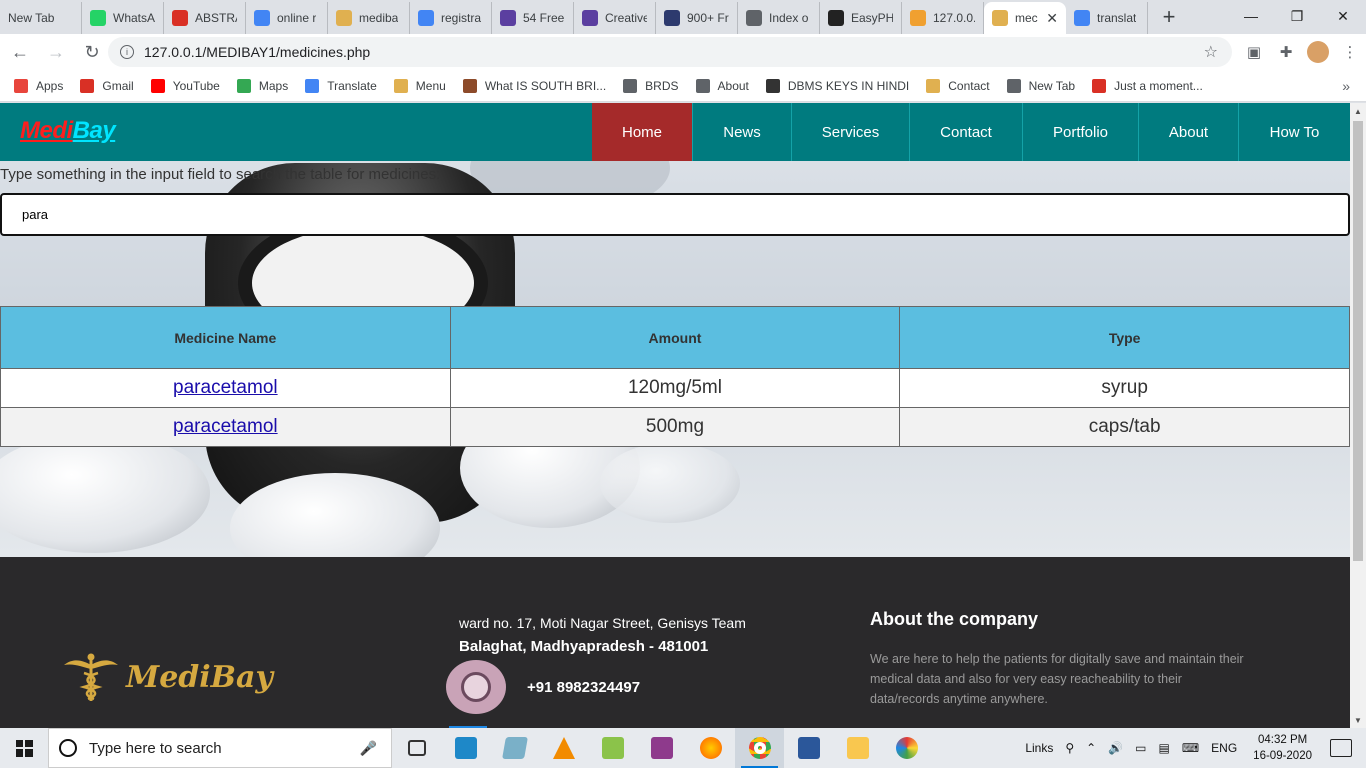  Describe the element at coordinates (225, 337) in the screenshot. I see `col-medicine-name: Medicine Name` at that location.